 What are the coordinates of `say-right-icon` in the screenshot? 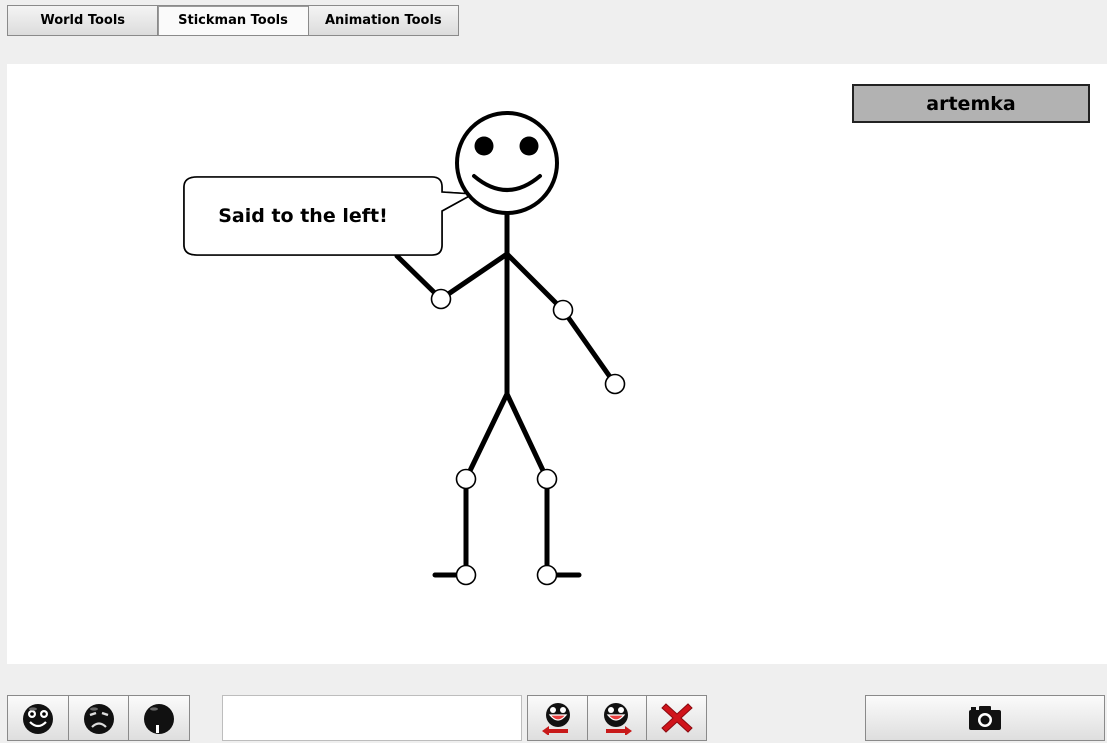 It's located at (618, 719).